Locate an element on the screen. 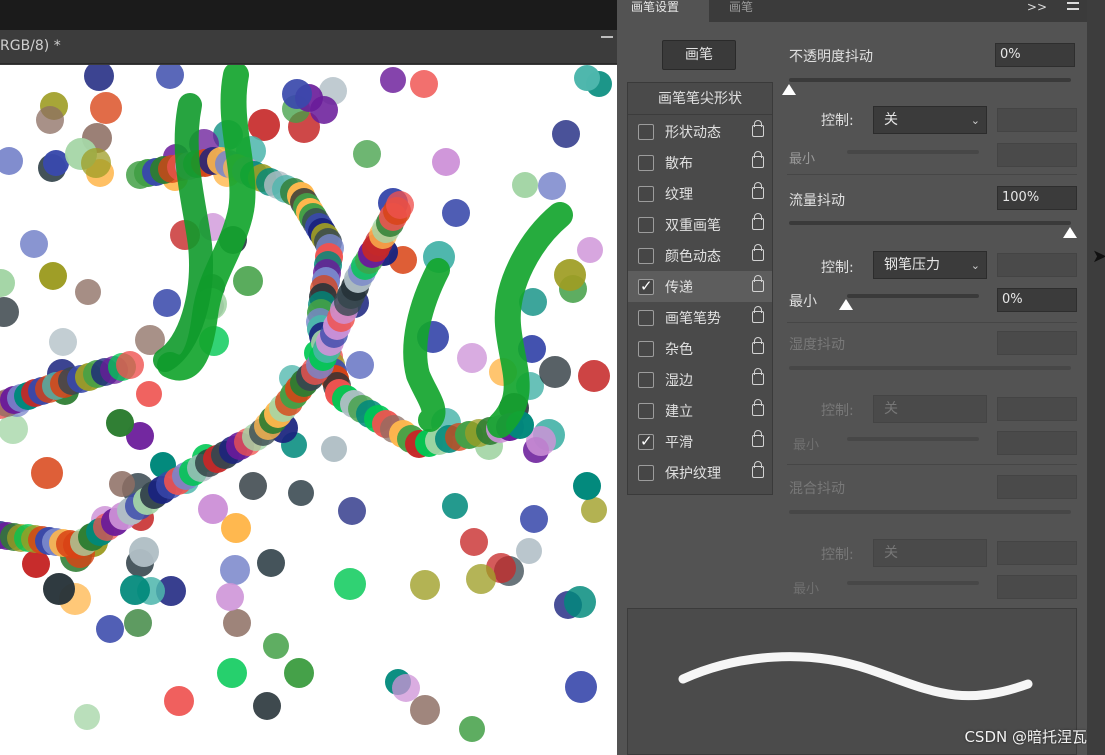  brush-option-item: 形状动态 is located at coordinates (700, 131).